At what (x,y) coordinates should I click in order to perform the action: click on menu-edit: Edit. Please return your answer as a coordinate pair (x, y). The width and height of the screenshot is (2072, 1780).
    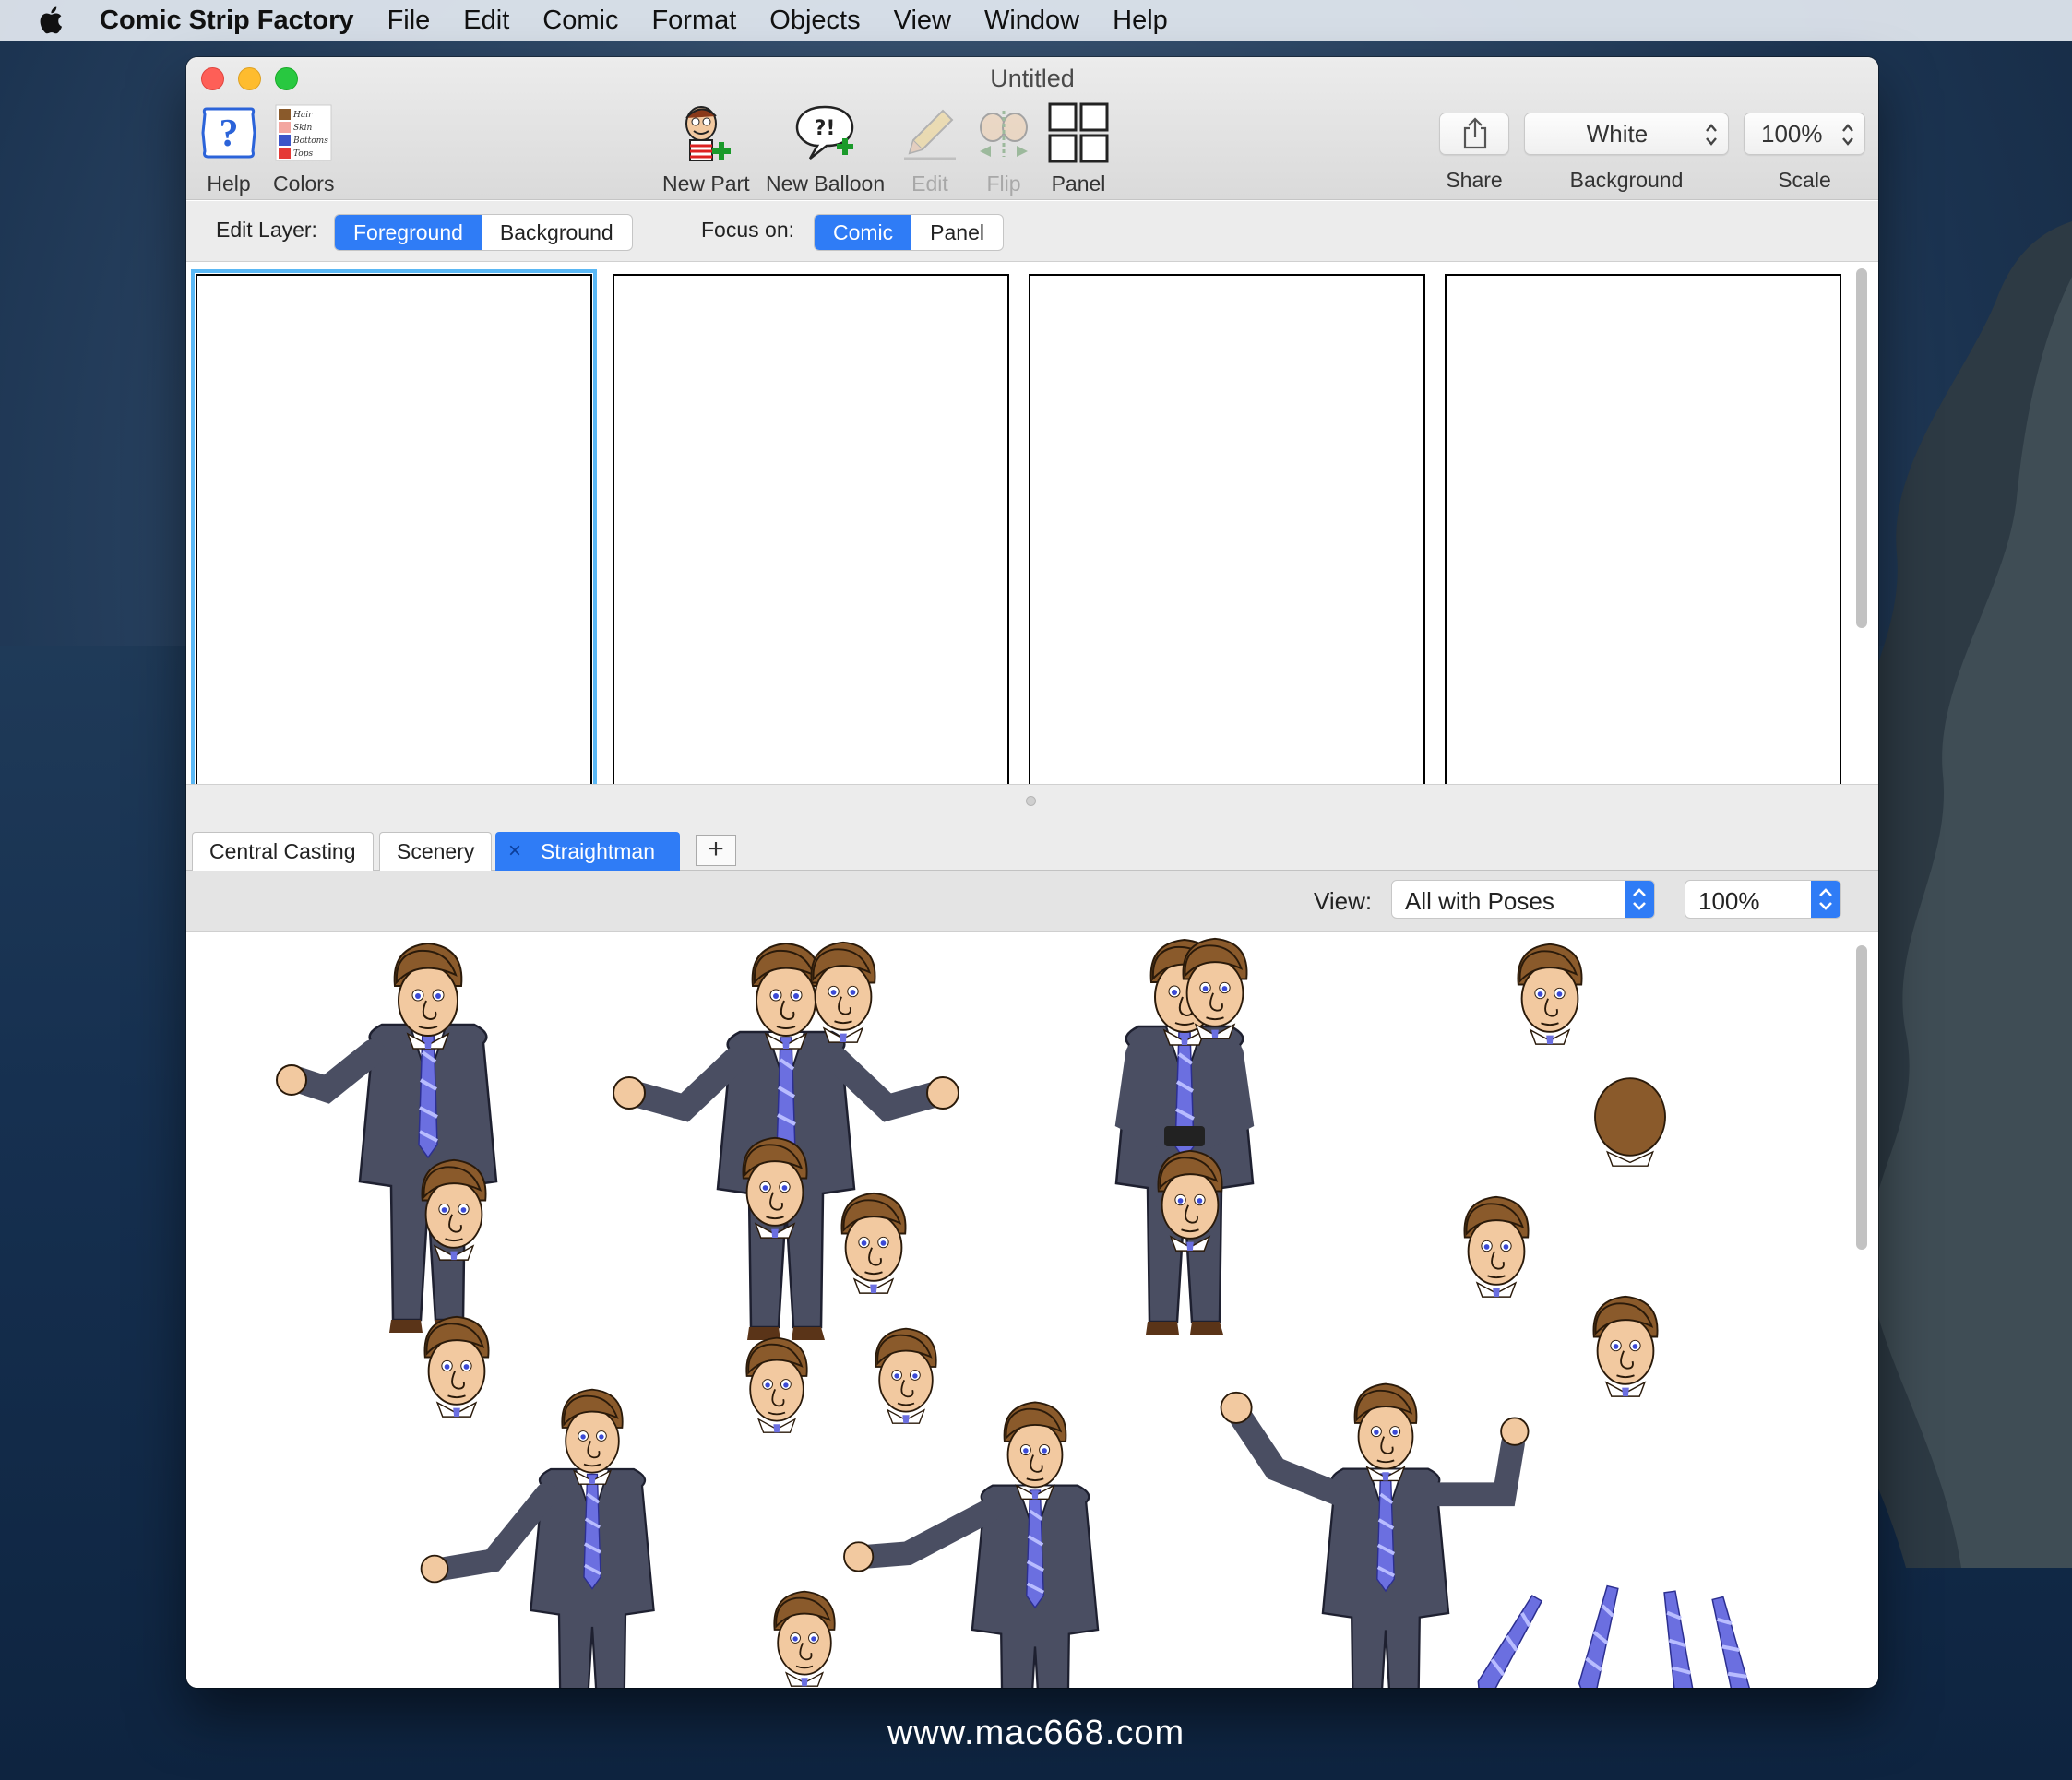
    Looking at the image, I should click on (486, 21).